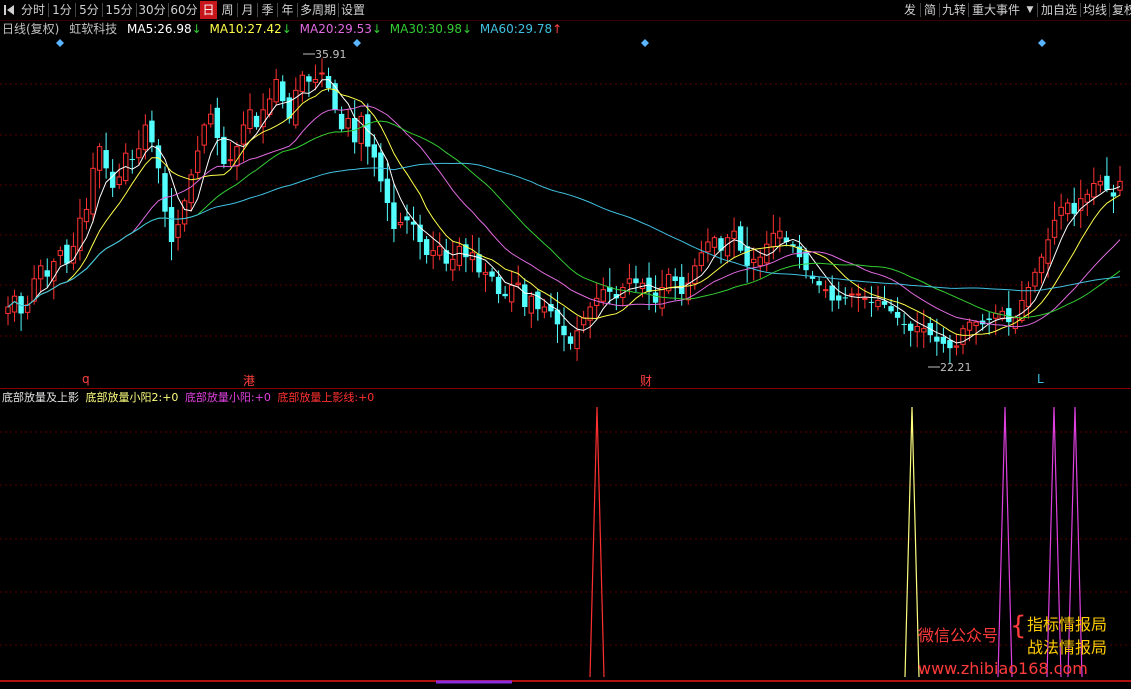  I want to click on stock-name: 虹软科技, so click(93, 29).